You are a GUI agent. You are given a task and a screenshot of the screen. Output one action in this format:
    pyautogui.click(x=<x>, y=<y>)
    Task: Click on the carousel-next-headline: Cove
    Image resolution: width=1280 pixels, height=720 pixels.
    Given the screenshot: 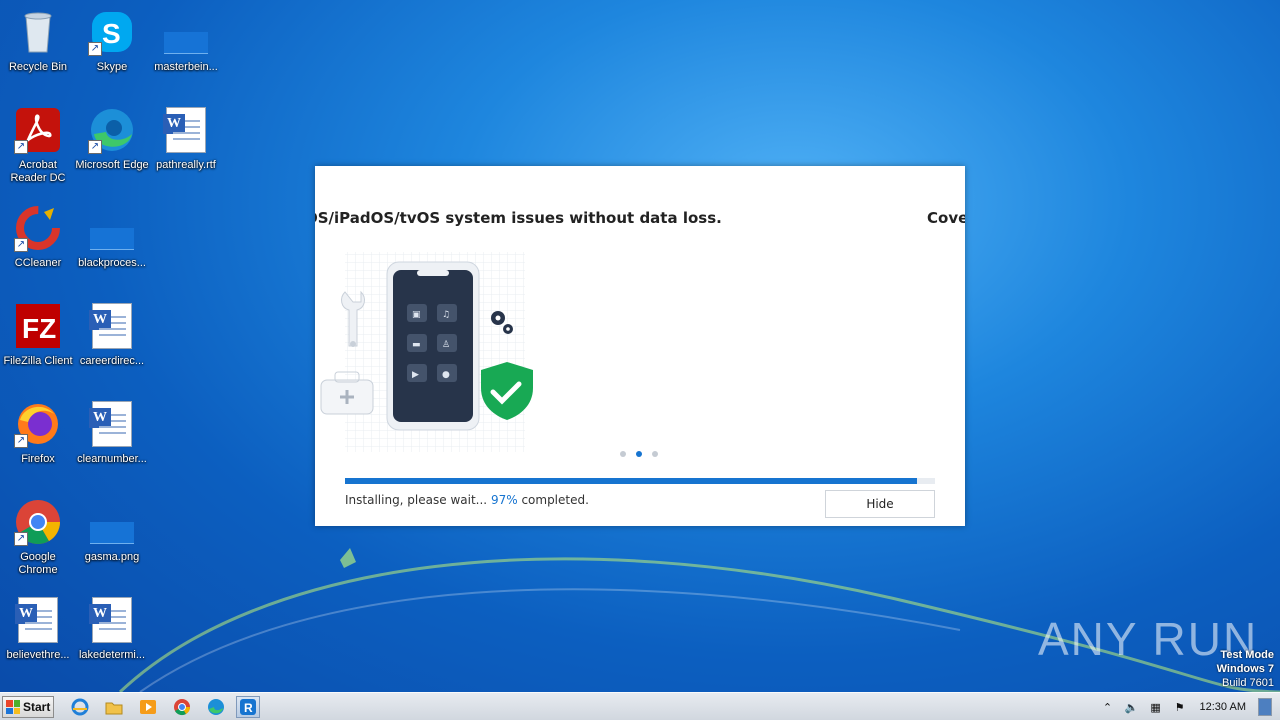 What is the action you would take?
    pyautogui.click(x=946, y=218)
    